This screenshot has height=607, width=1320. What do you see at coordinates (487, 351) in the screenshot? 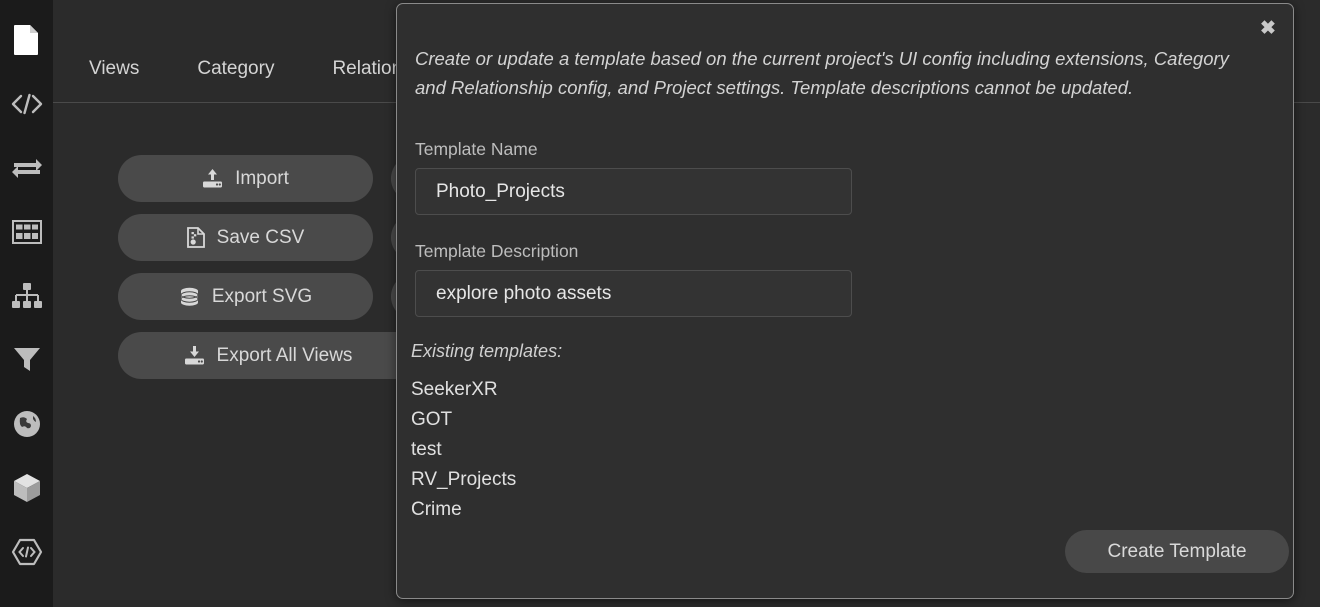
I see `existing-templates-heading: Existing templates:` at bounding box center [487, 351].